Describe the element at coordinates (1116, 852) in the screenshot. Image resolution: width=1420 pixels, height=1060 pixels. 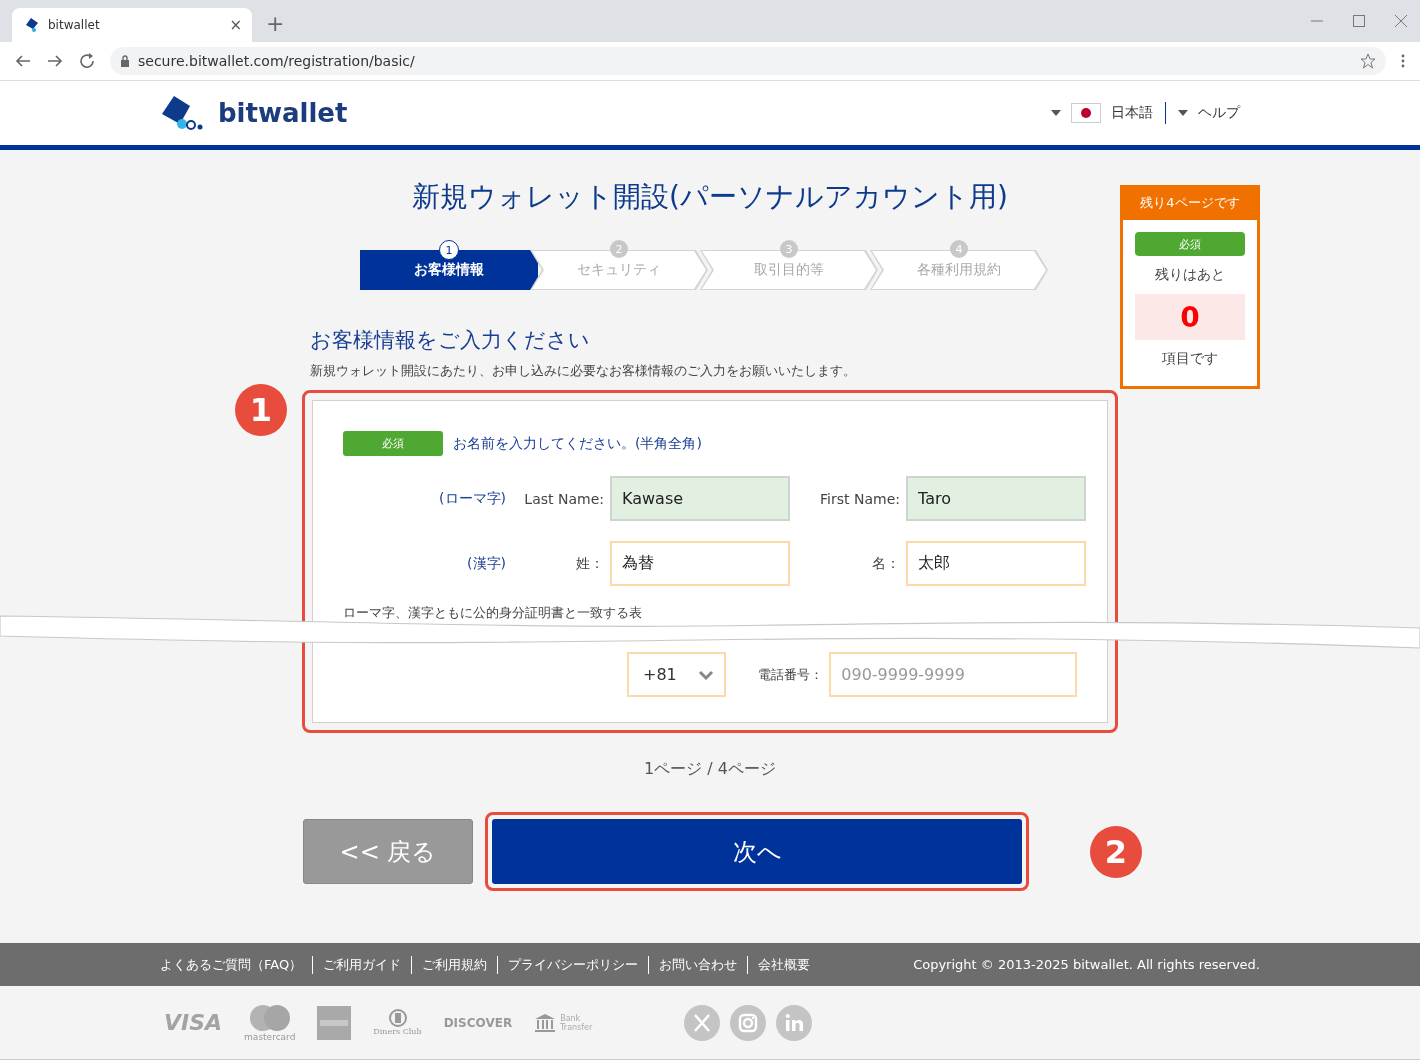
I see `step-marker: 2` at that location.